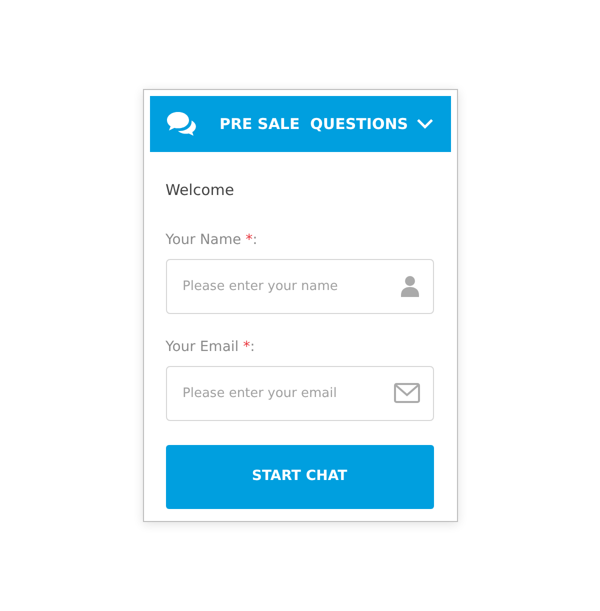  I want to click on welcome-text: Welcome, so click(200, 190).